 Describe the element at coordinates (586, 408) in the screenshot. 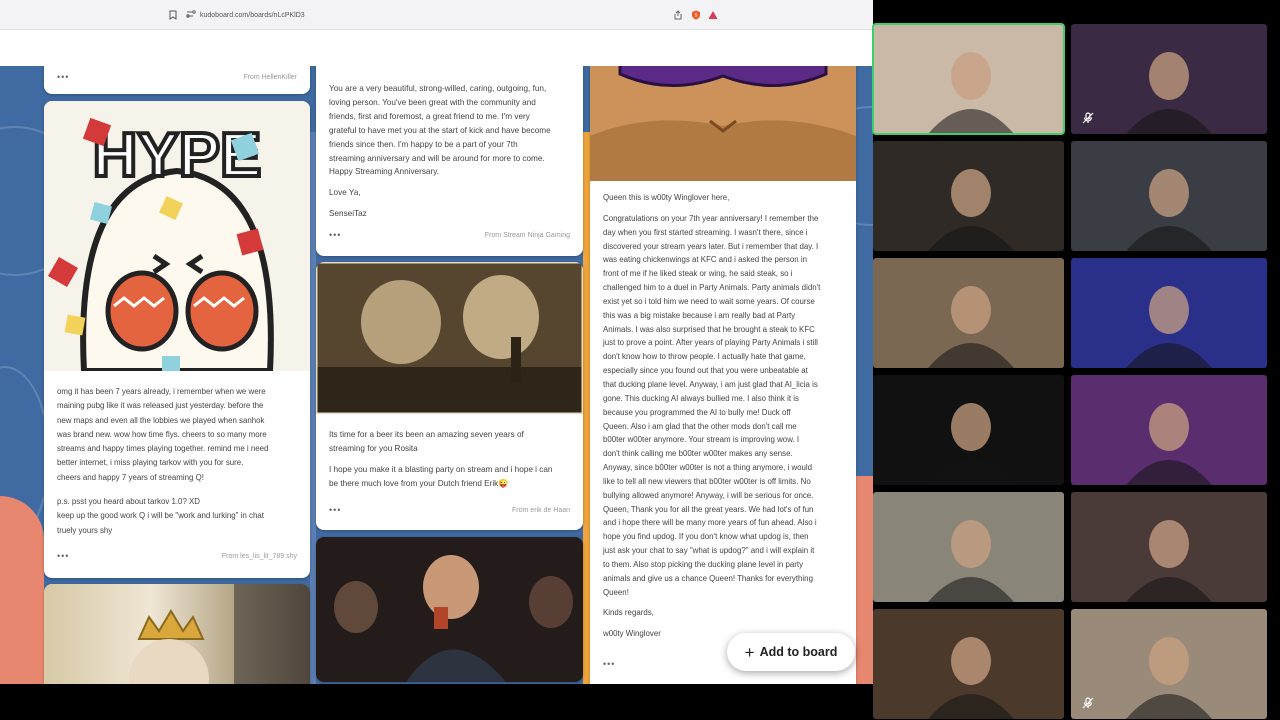

I see `background-stripe` at that location.